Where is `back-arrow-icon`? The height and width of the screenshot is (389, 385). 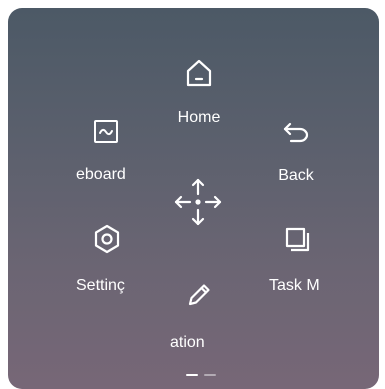
back-arrow-icon is located at coordinates (296, 131).